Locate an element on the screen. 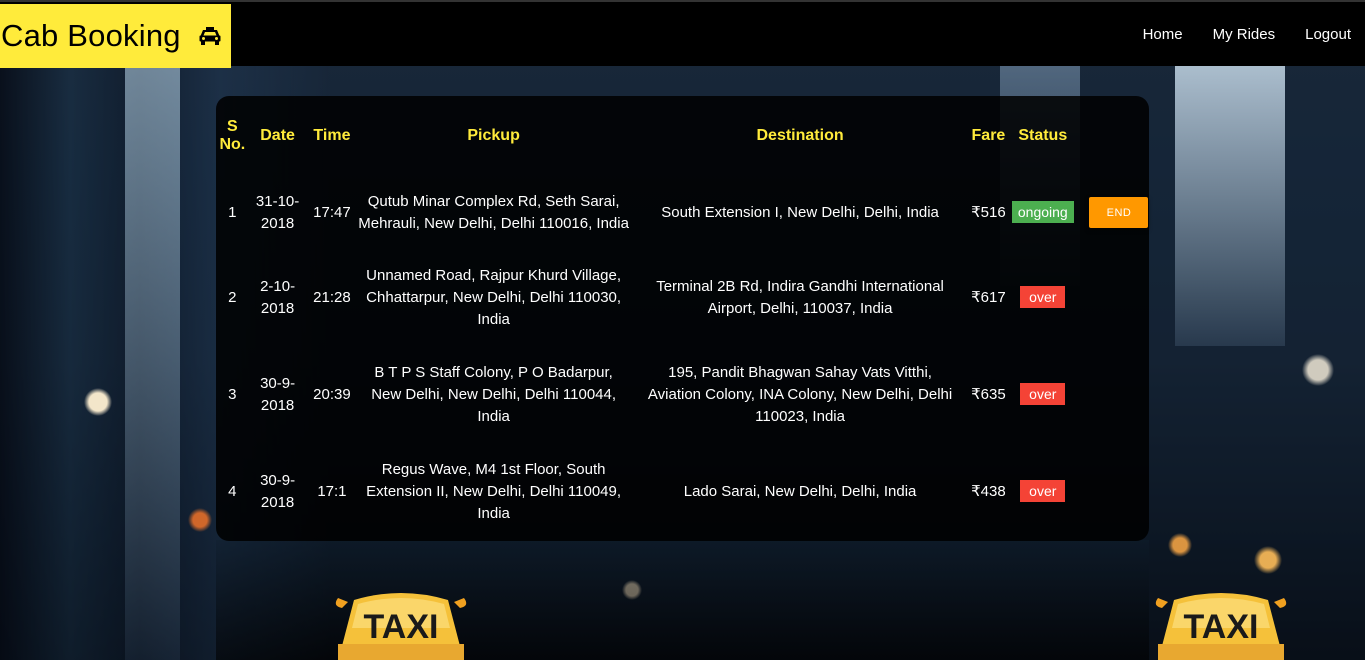 Image resolution: width=1365 pixels, height=660 pixels. header-action is located at coordinates (1114, 136).